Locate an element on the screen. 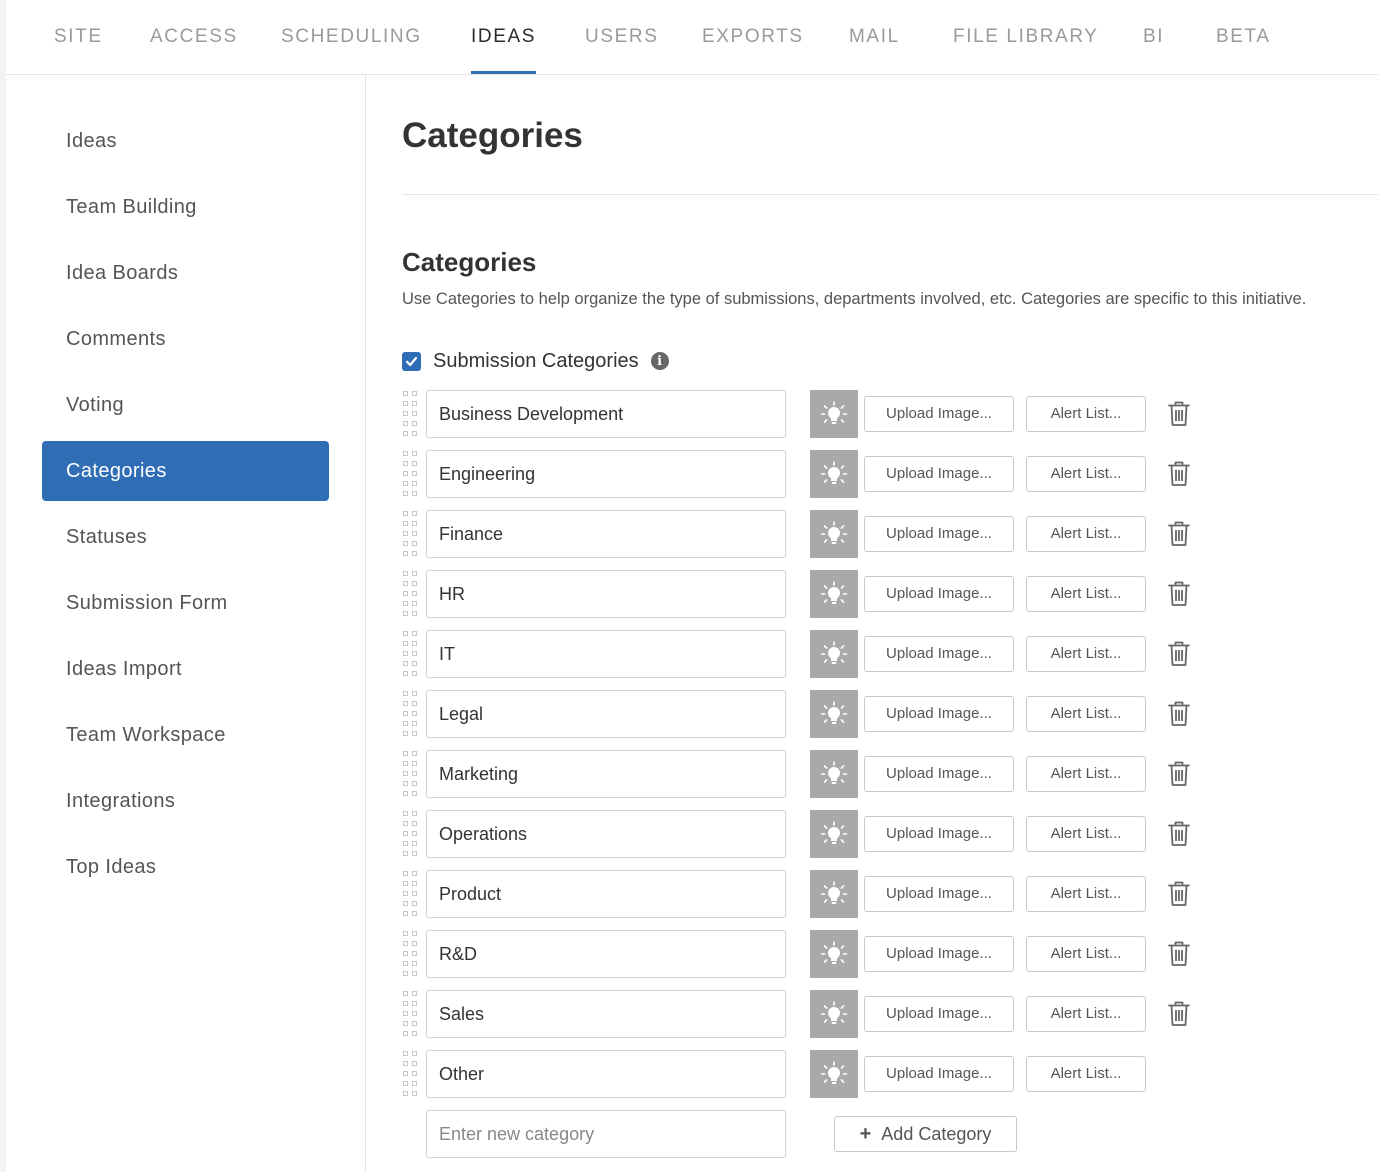  tab-ideas: IDEAS is located at coordinates (504, 50).